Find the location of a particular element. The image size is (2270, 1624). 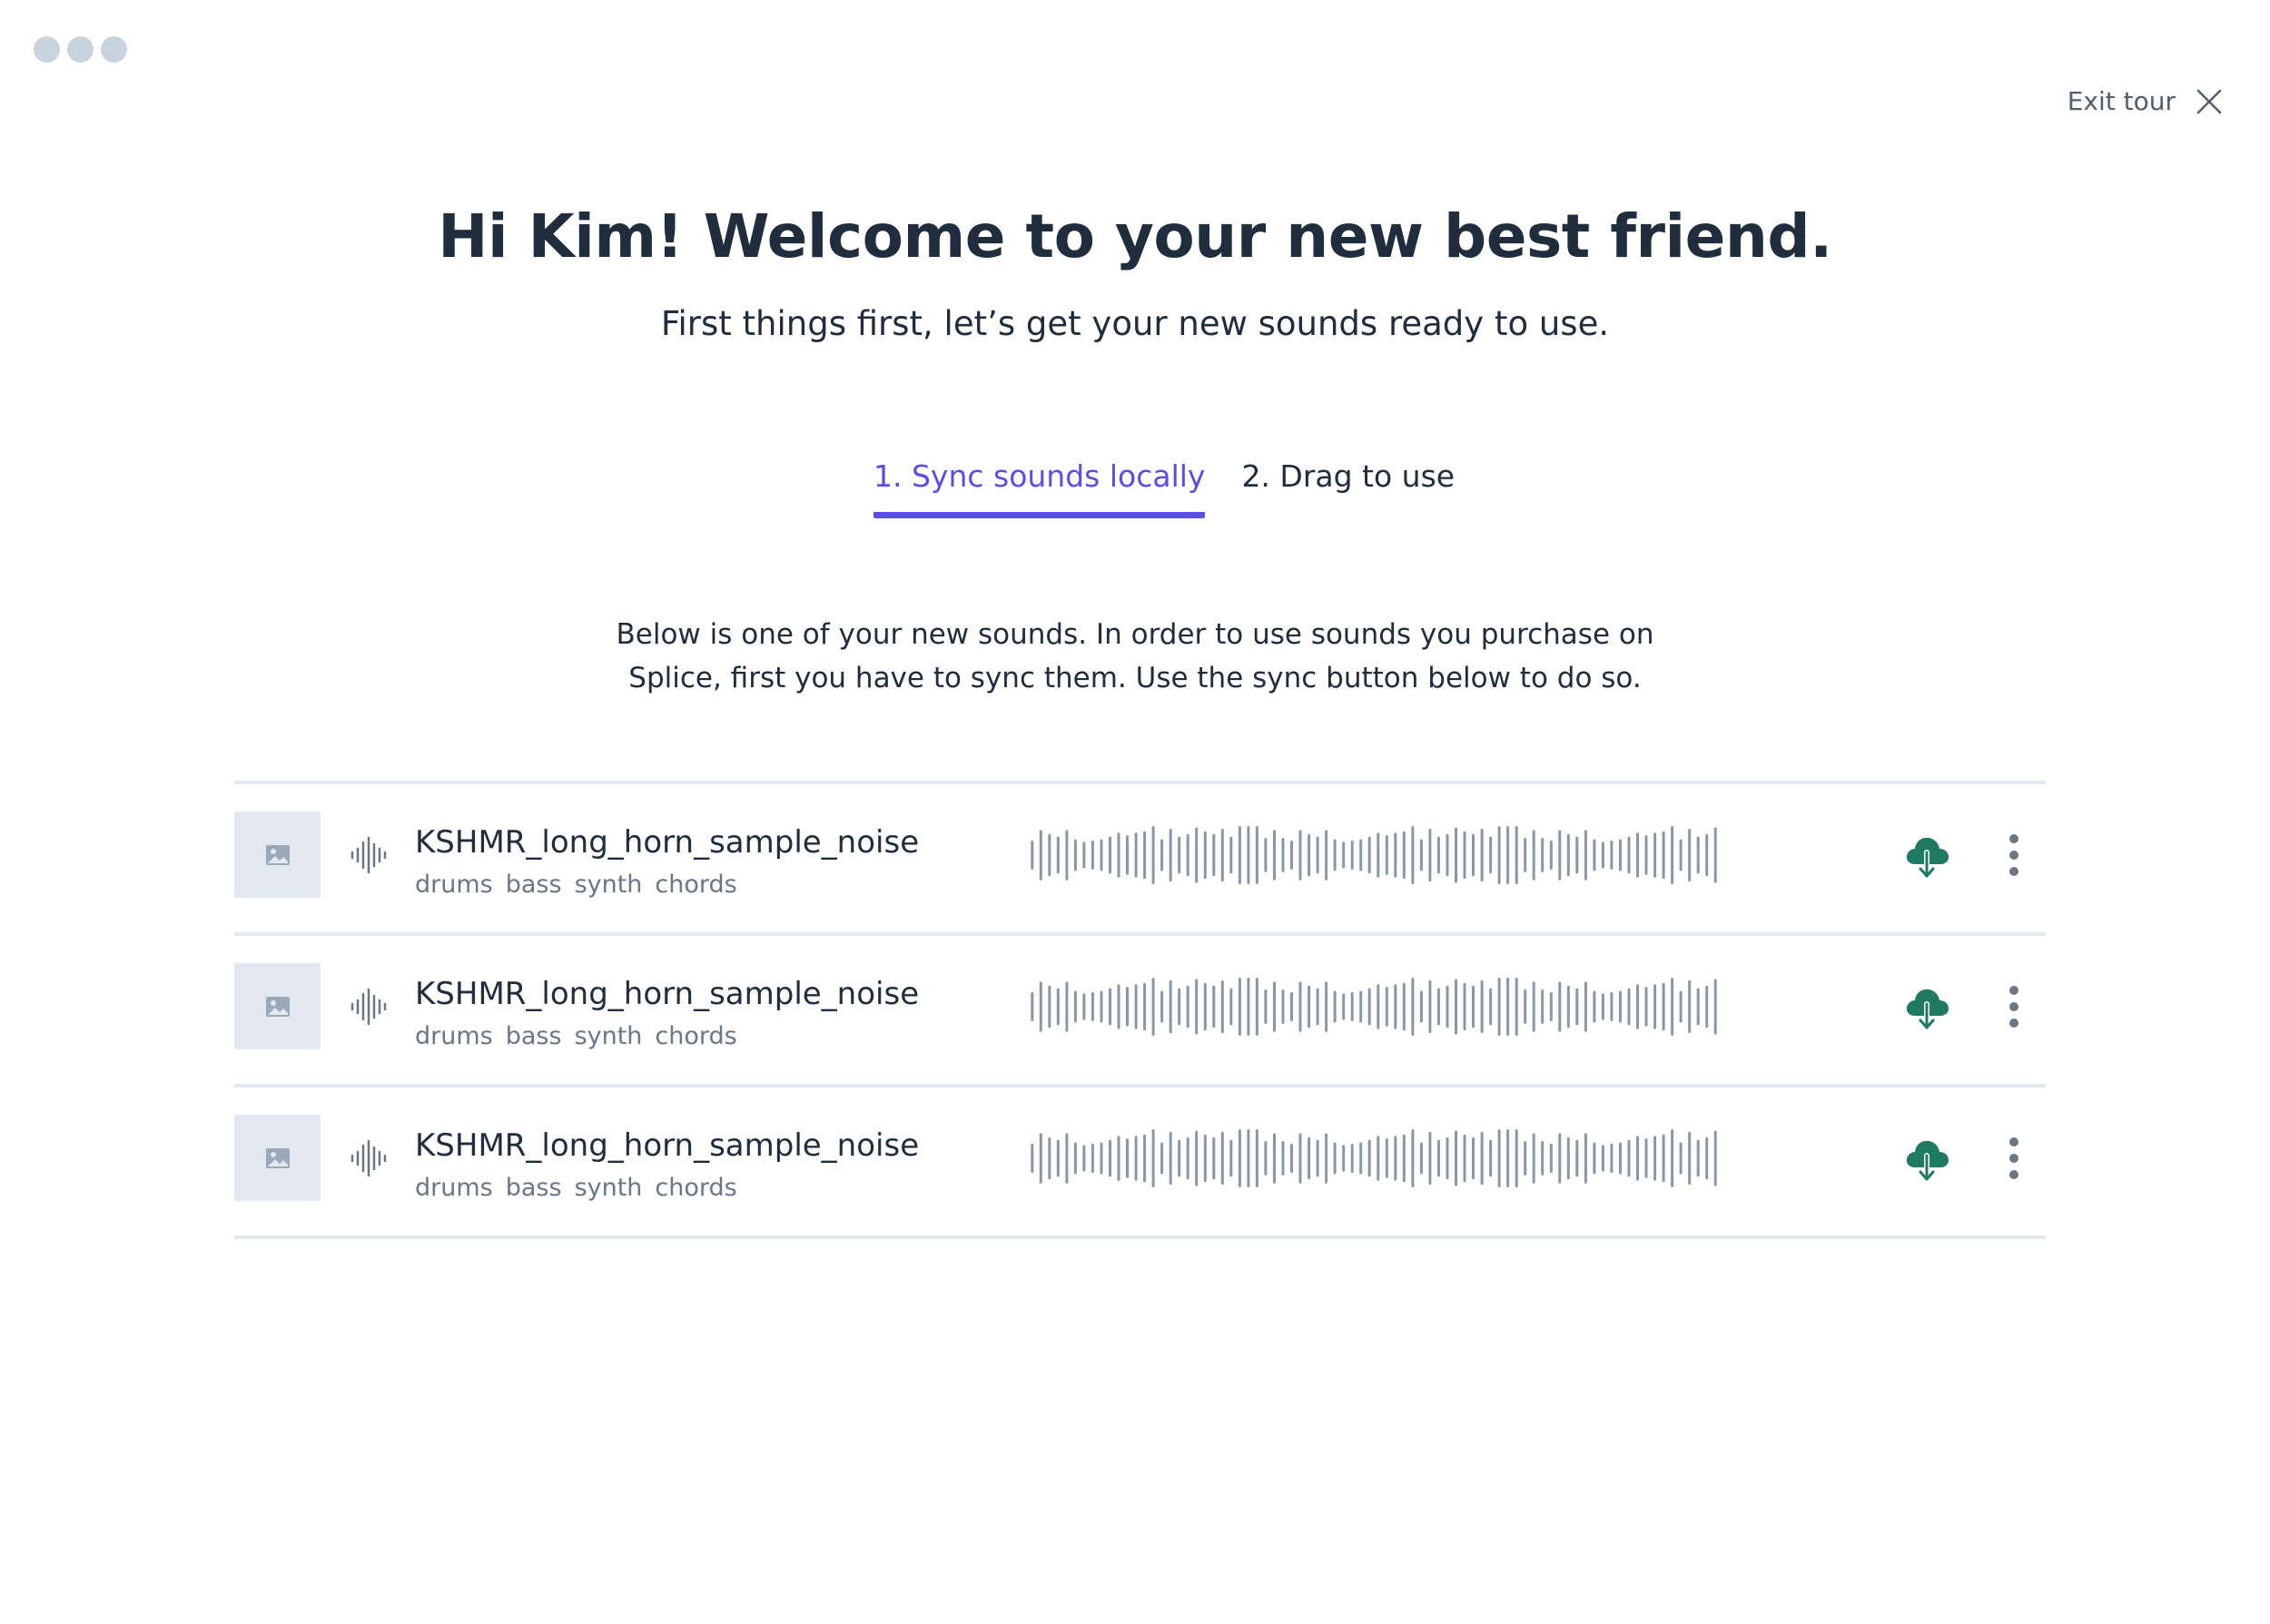

exit-tour-button: Exit tour is located at coordinates (2145, 101).